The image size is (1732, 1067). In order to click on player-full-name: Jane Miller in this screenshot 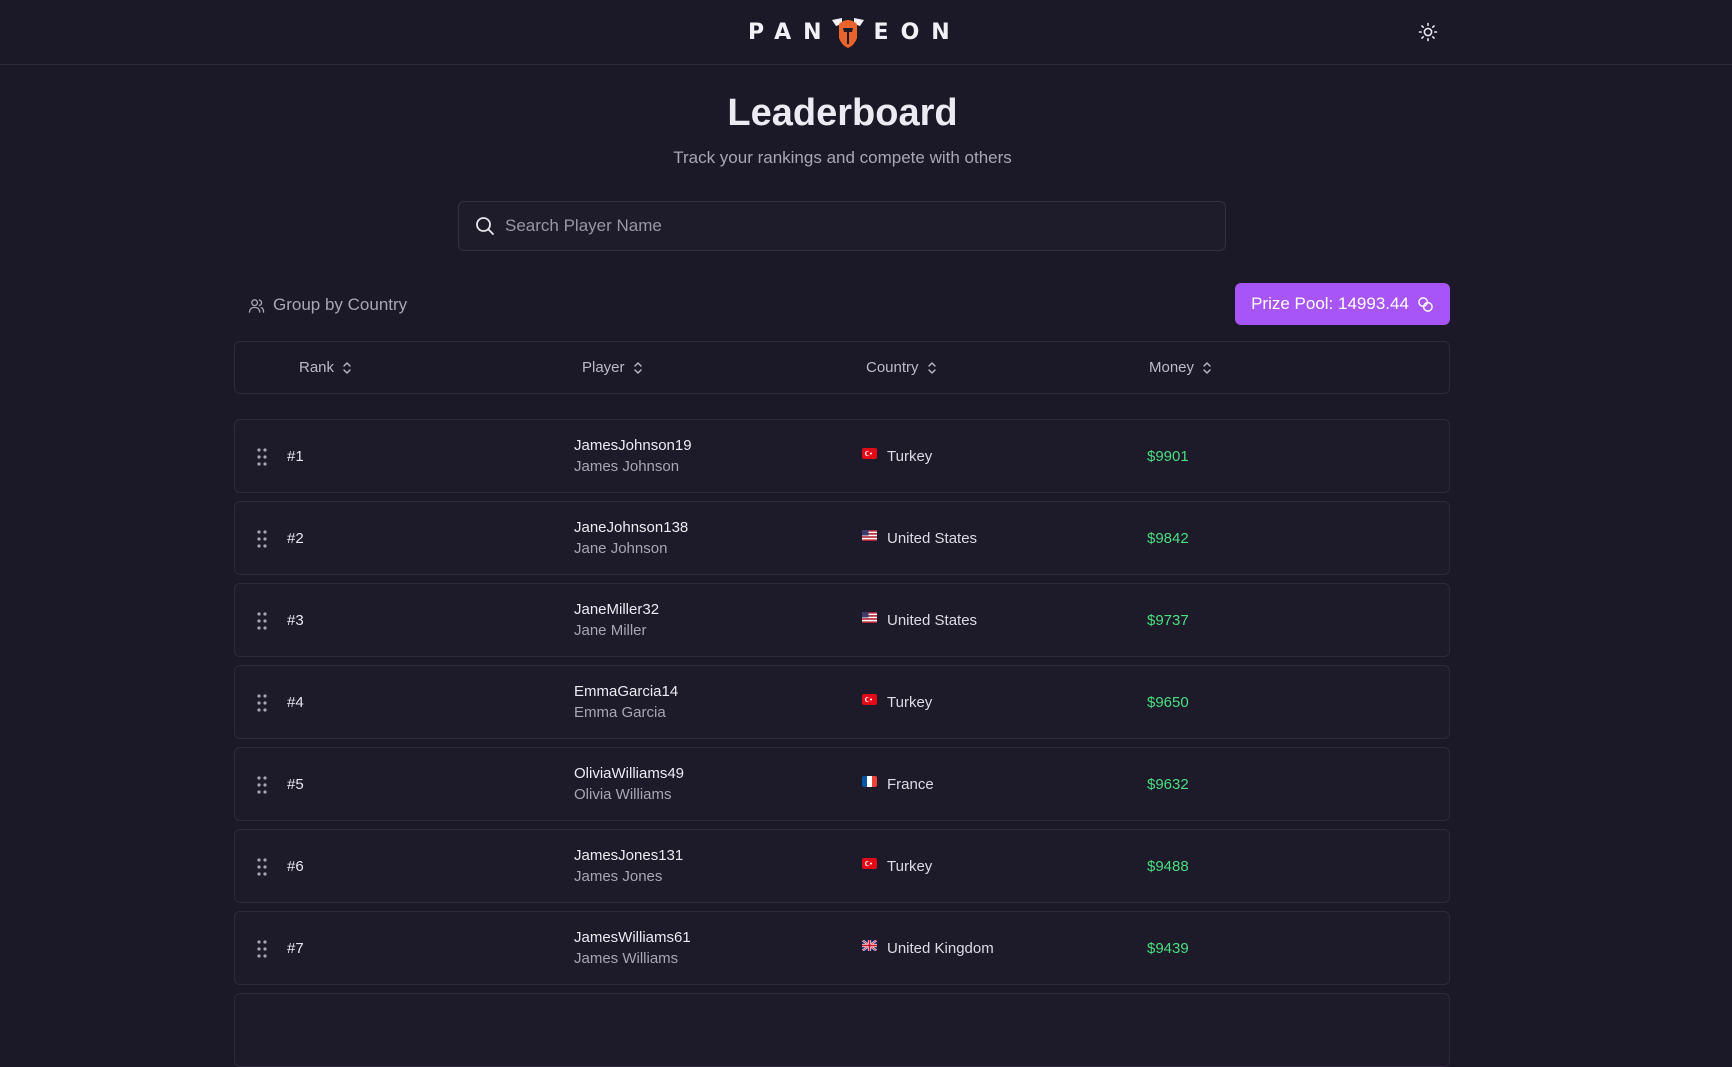, I will do `click(610, 630)`.